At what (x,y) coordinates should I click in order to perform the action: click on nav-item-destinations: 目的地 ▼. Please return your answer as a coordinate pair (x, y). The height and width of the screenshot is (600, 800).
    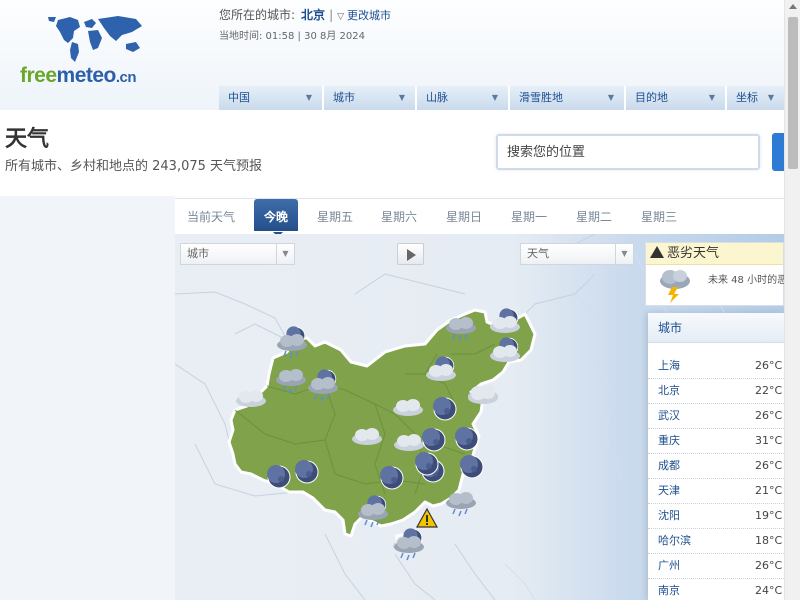
    Looking at the image, I should click on (676, 98).